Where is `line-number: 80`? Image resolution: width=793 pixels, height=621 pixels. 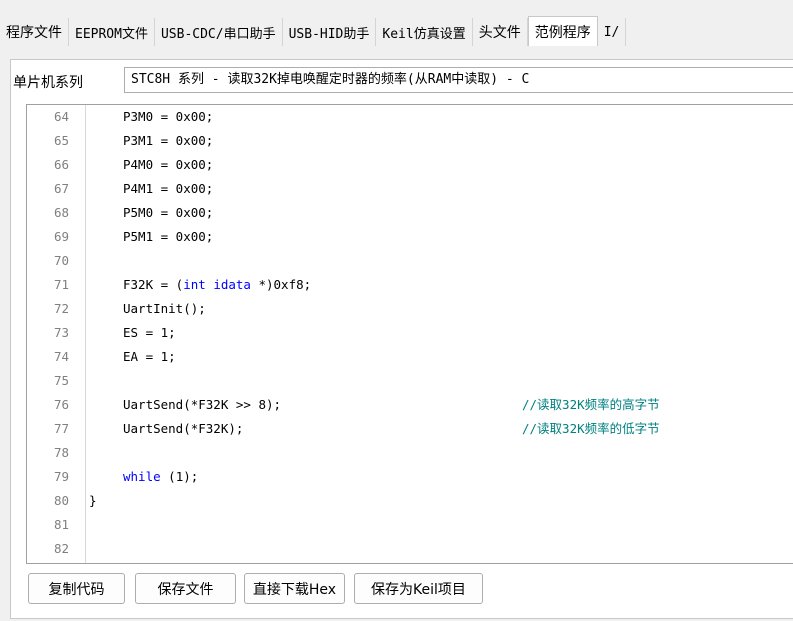 line-number: 80 is located at coordinates (61, 500).